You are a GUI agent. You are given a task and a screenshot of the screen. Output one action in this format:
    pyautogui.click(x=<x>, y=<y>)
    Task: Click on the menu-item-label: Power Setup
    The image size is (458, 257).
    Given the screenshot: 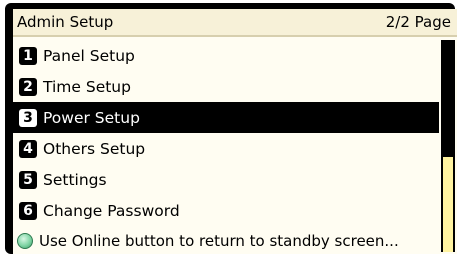 What is the action you would take?
    pyautogui.click(x=91, y=117)
    